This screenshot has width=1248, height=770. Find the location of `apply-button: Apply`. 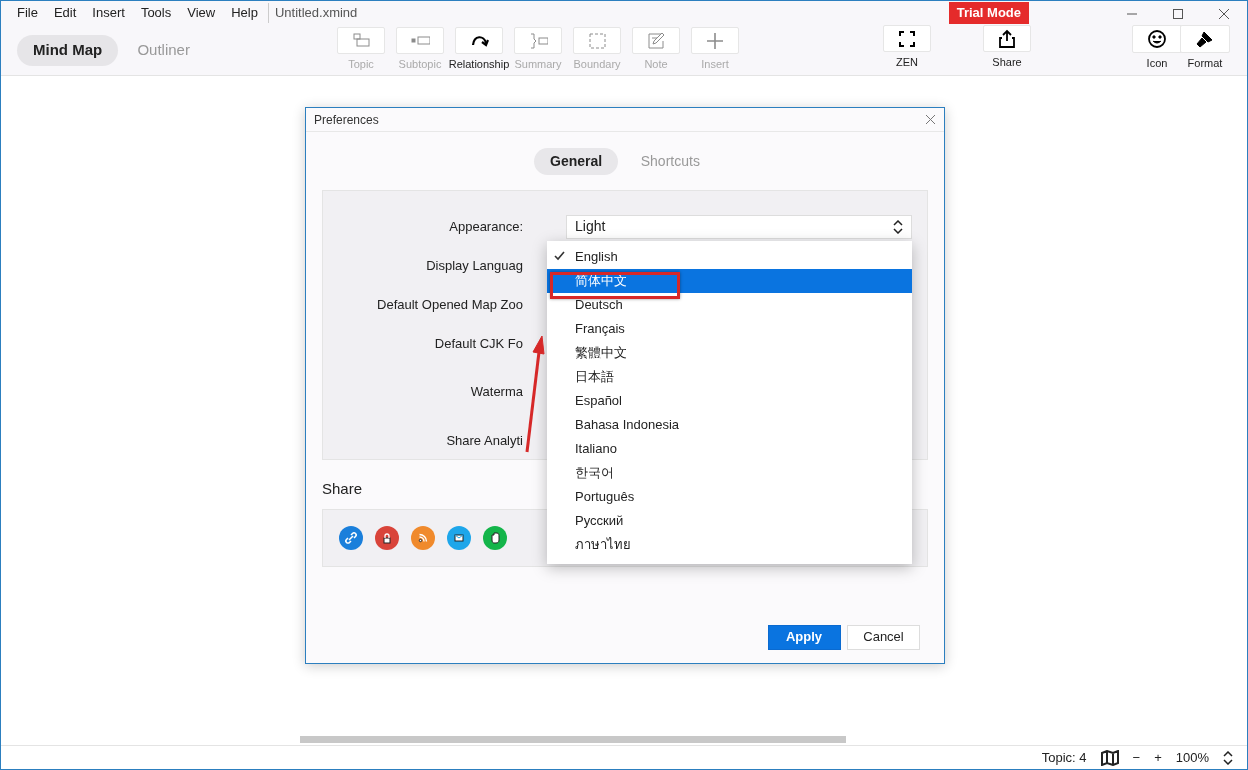

apply-button: Apply is located at coordinates (804, 637).